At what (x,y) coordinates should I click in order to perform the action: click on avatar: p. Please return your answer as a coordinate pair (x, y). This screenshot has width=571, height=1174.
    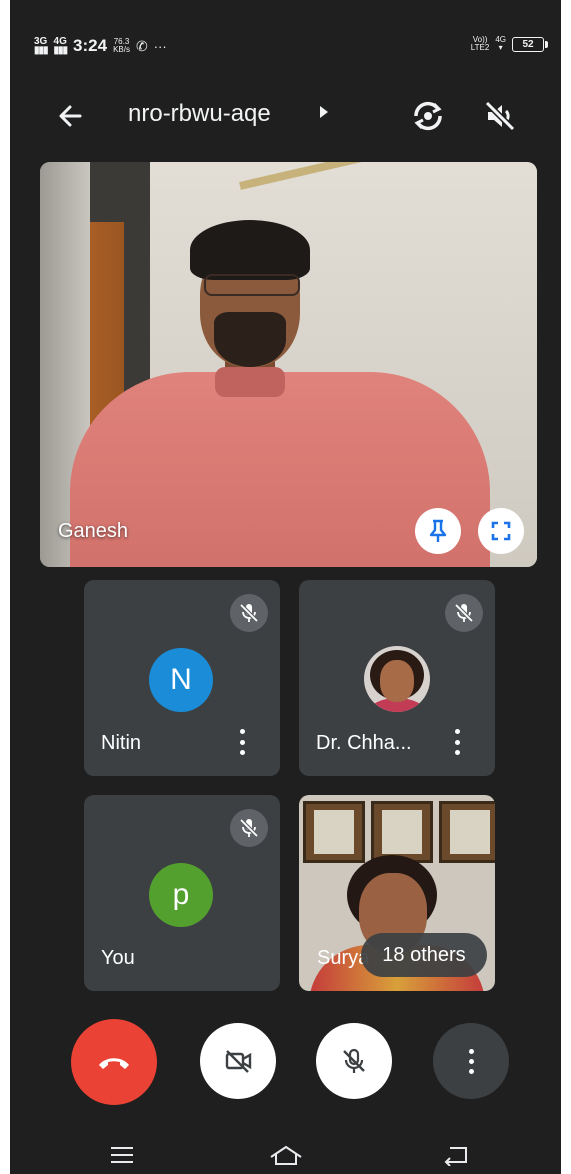
    Looking at the image, I should click on (181, 895).